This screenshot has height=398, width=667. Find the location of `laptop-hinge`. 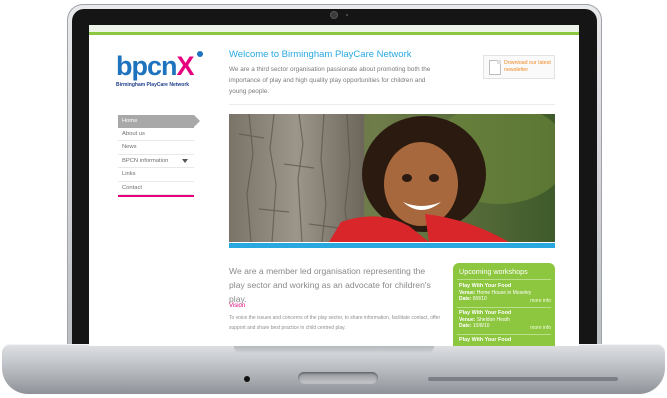

laptop-hinge is located at coordinates (334, 350).